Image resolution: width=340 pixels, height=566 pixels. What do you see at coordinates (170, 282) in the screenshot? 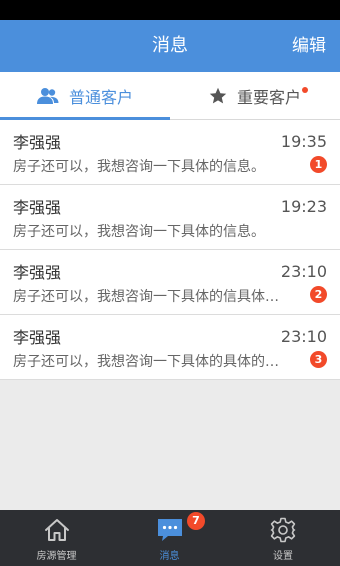
I see `list-item: 李强强 23:10 房子还可以，我想咨询一下具体的信具体… 2` at bounding box center [170, 282].